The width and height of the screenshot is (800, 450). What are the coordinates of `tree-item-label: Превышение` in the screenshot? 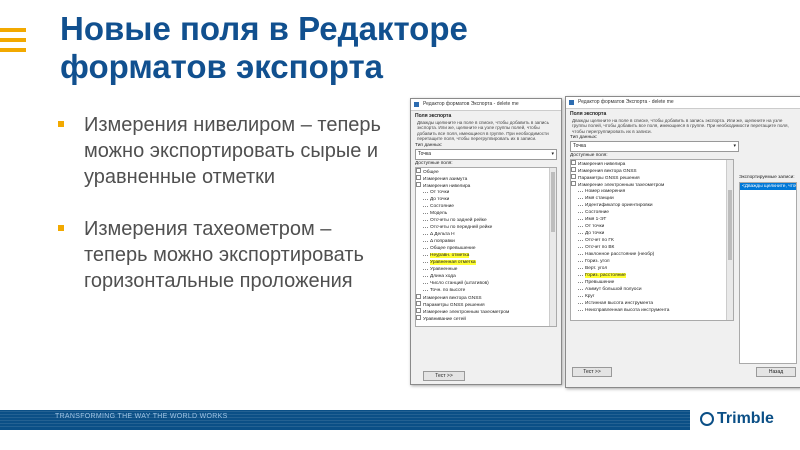 It's located at (600, 283).